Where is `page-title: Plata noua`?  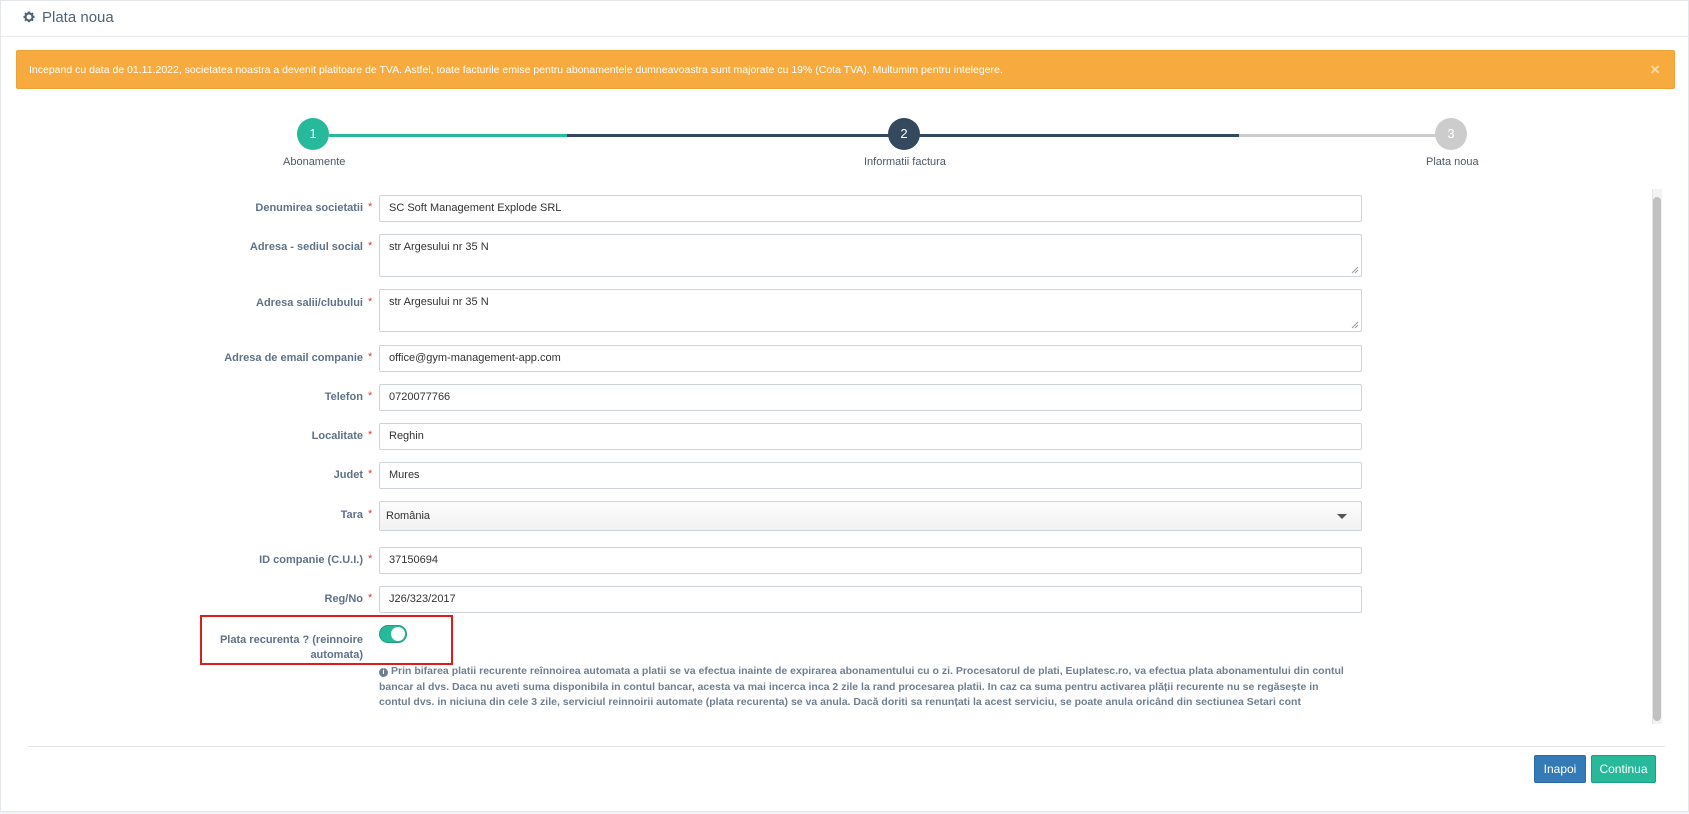
page-title: Plata noua is located at coordinates (78, 17).